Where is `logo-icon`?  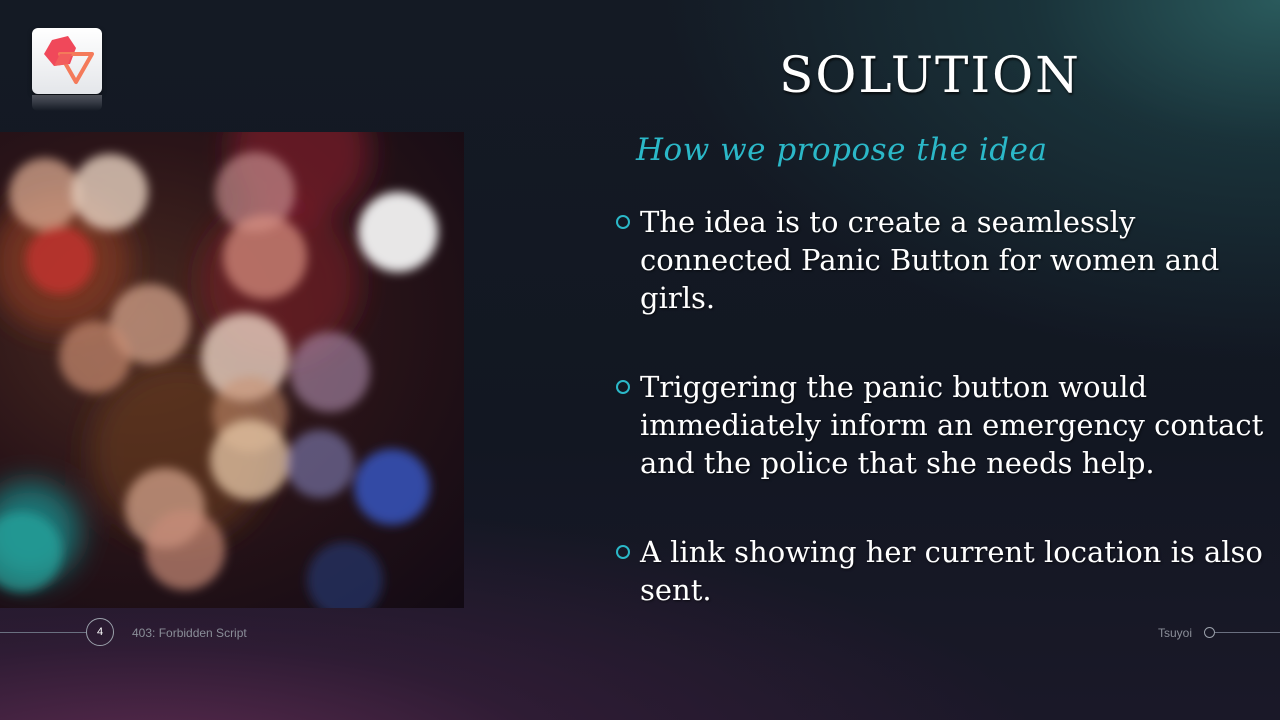
logo-icon is located at coordinates (69, 60).